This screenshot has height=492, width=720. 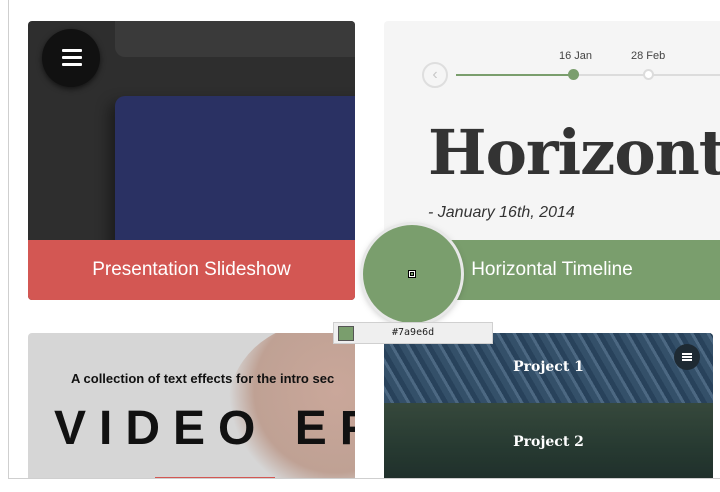 I want to click on timeline-date: 16 Jan, so click(x=575, y=56).